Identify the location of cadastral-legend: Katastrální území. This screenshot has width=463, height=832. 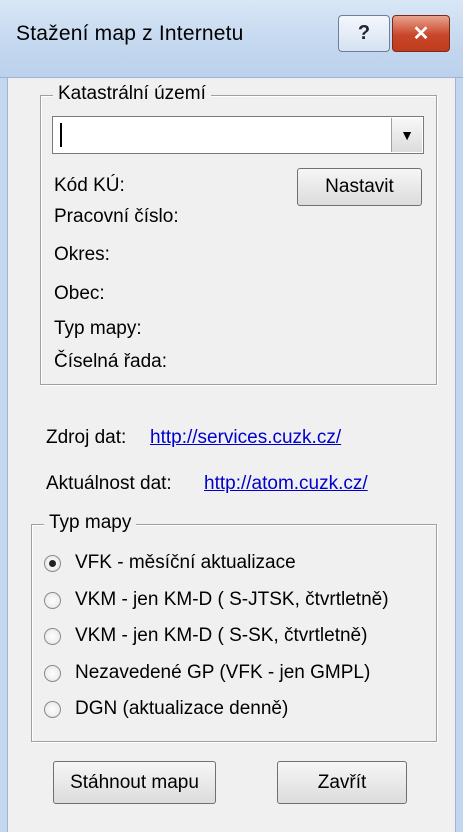
(132, 94).